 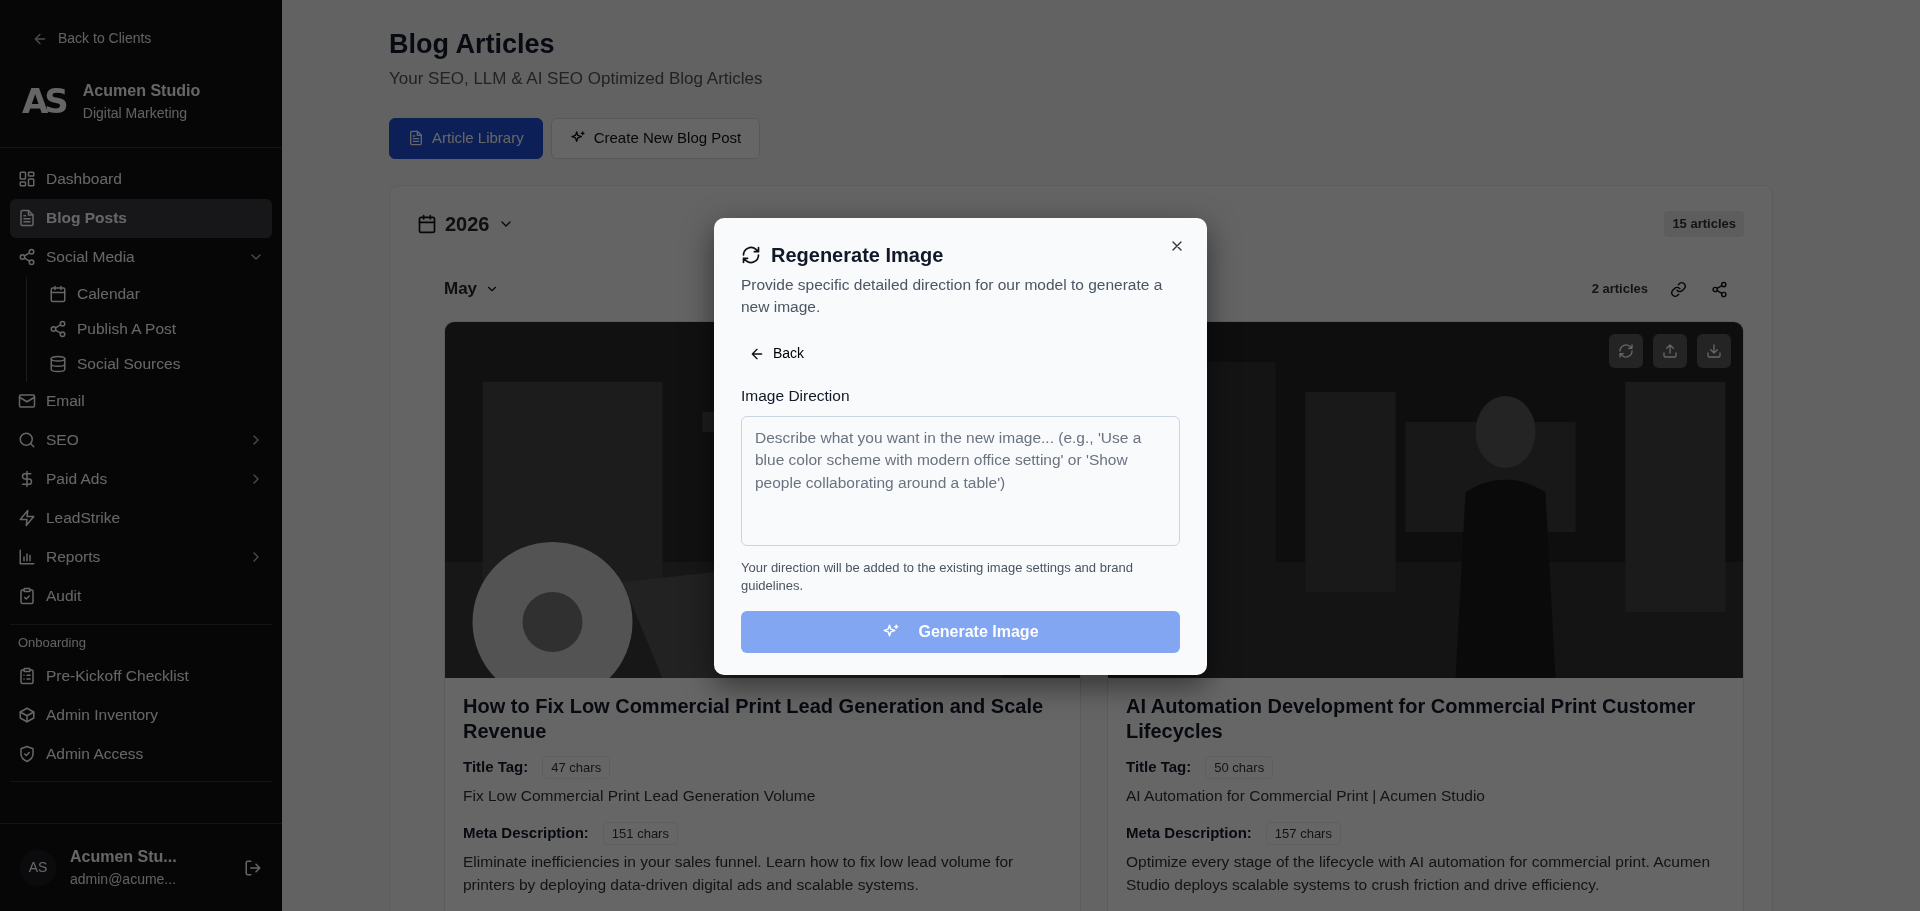 I want to click on upload-button, so click(x=1670, y=350).